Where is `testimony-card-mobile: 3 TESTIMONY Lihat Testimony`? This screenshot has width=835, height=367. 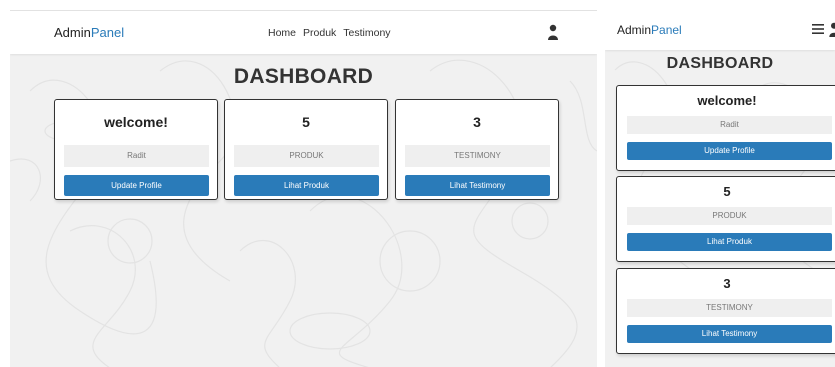 testimony-card-mobile: 3 TESTIMONY Lihat Testimony is located at coordinates (725, 311).